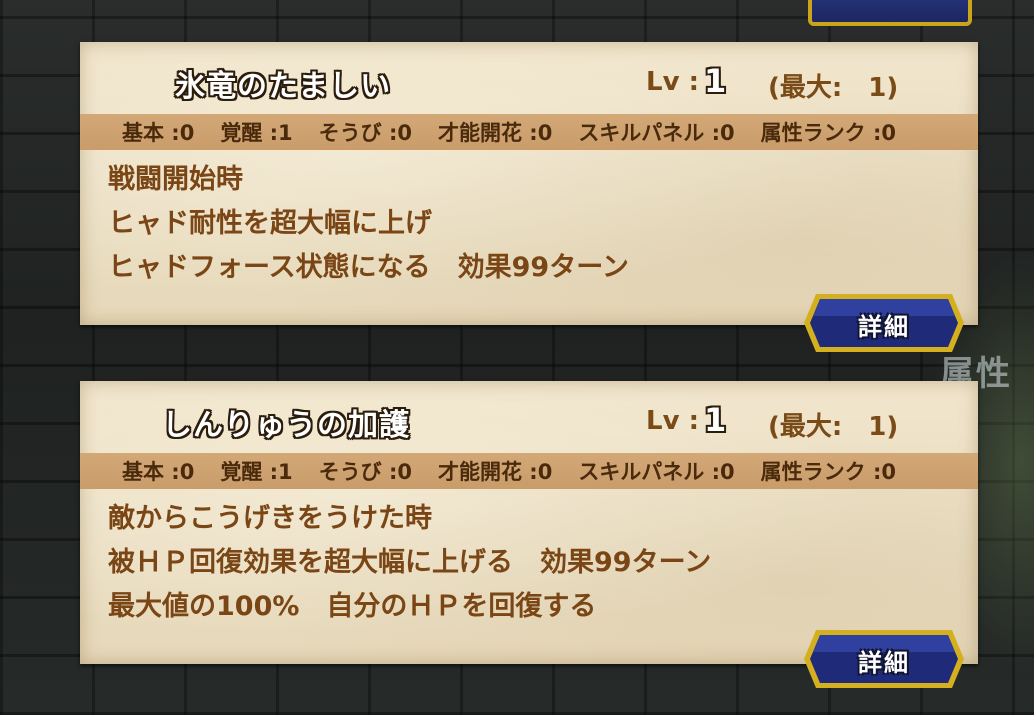 The height and width of the screenshot is (715, 1034). I want to click on description-line: 被ＨＰ回復効果を超大幅に上げる 効果99ターン, so click(410, 562).